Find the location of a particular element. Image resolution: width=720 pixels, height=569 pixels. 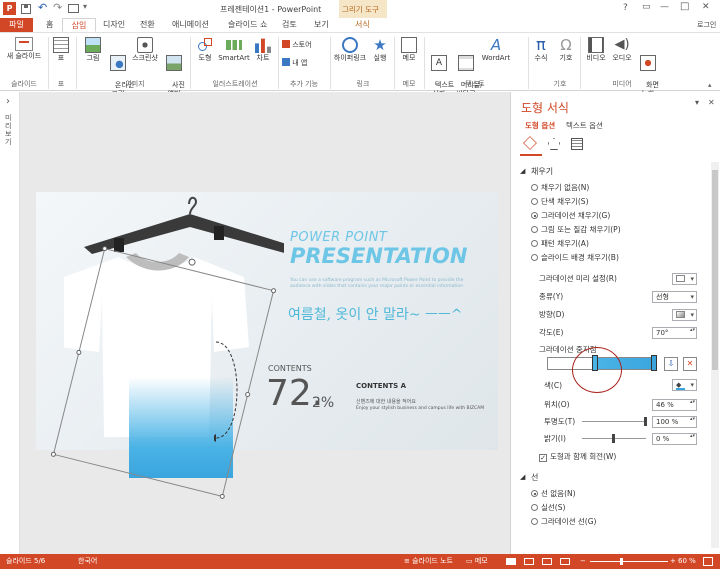

rotate-with-shape-option: ✓ 도형과 함께 회전(W) is located at coordinates (577, 457).